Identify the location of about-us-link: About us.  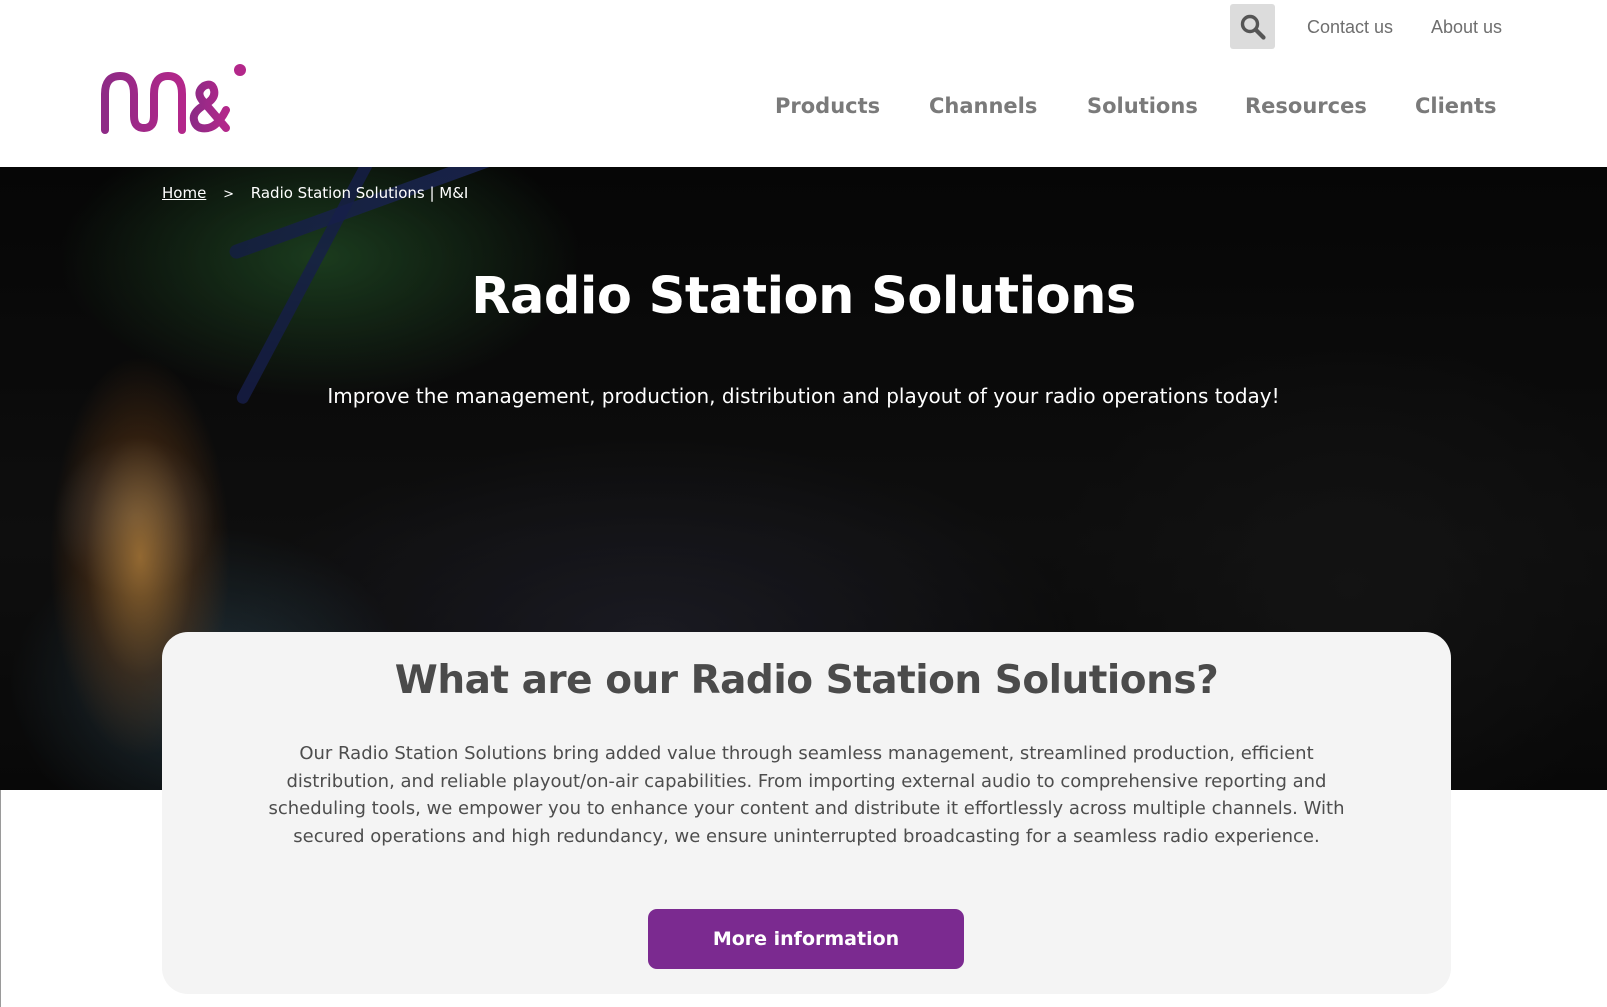
(1466, 27).